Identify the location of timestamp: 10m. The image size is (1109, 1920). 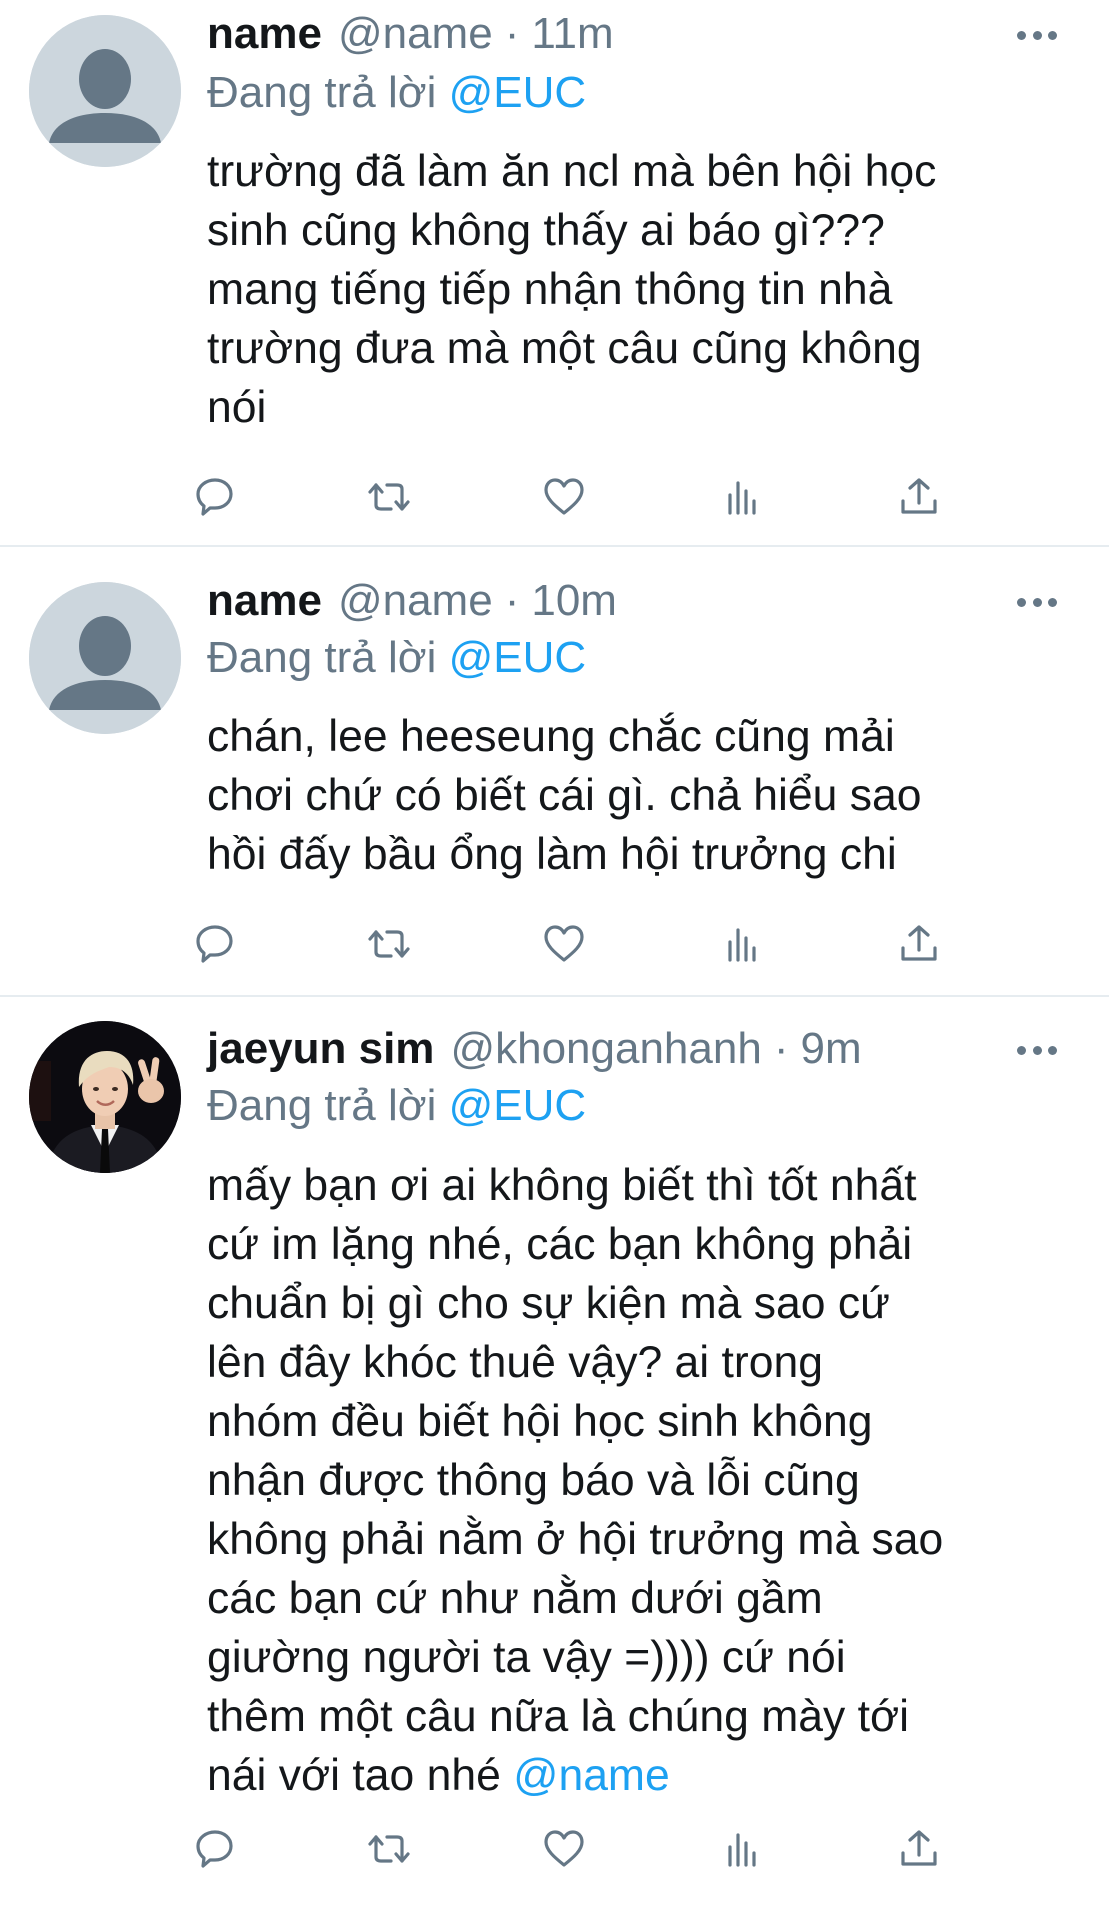
(574, 601).